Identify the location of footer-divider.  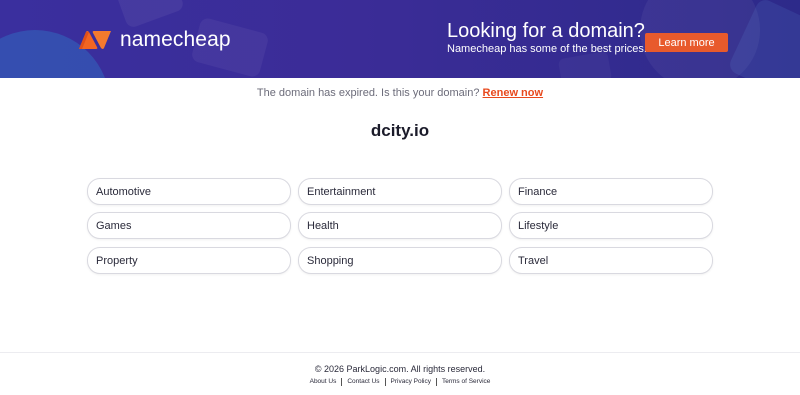
(400, 352).